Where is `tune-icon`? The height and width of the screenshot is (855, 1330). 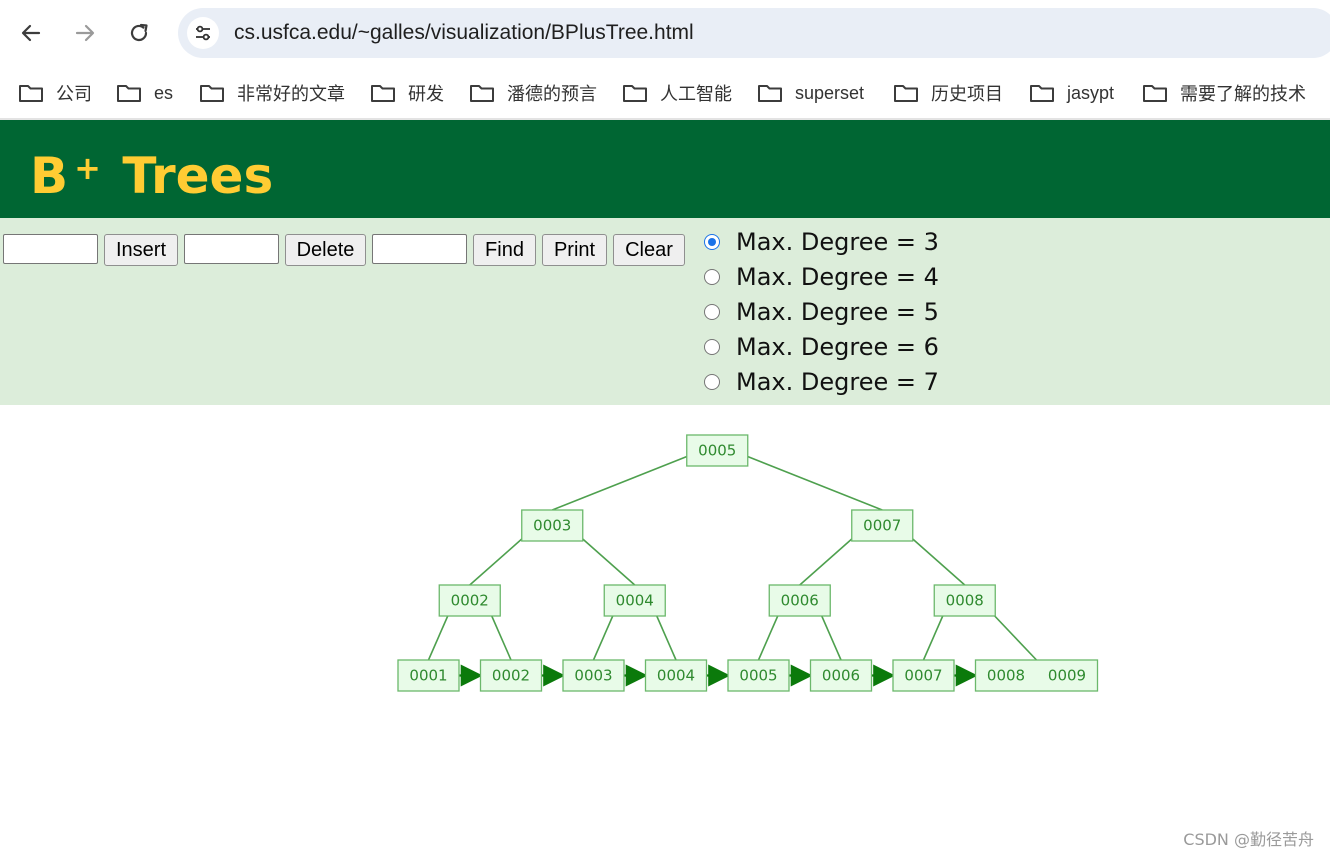
tune-icon is located at coordinates (203, 33).